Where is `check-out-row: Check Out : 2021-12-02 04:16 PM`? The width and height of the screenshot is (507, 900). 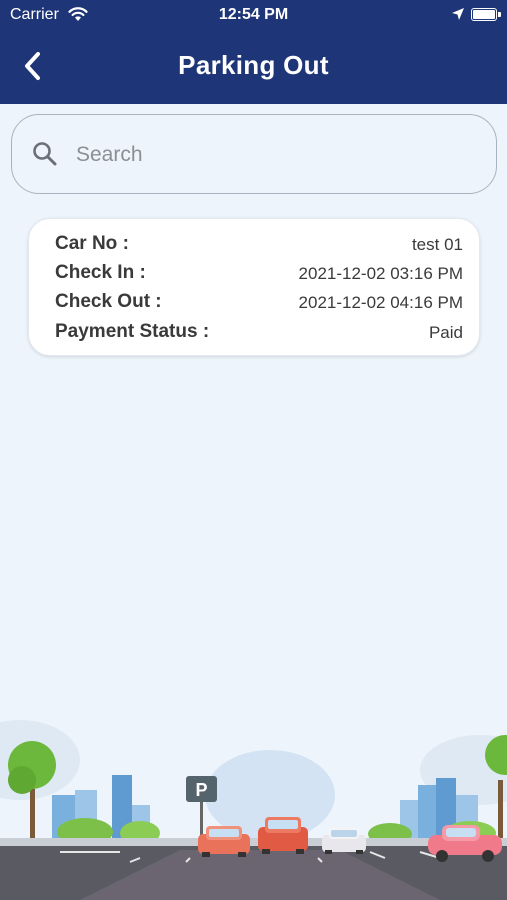 check-out-row: Check Out : 2021-12-02 04:16 PM is located at coordinates (259, 305).